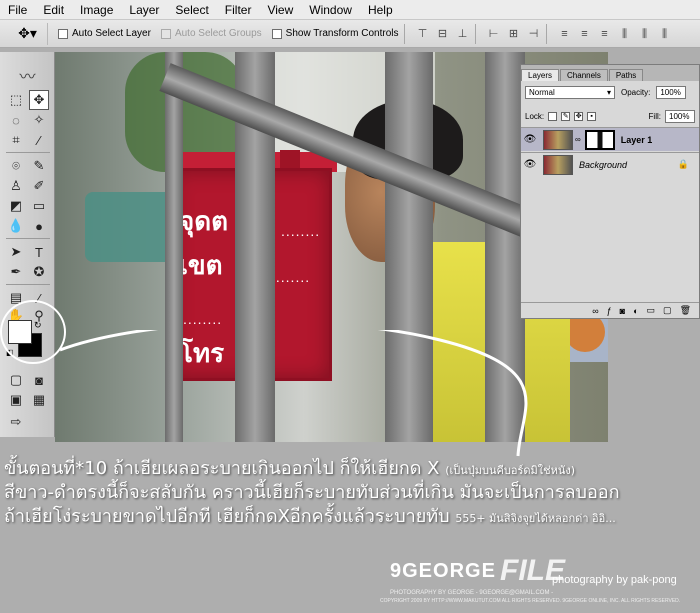  What do you see at coordinates (16, 166) in the screenshot?
I see `healing-brush-icon: ⌾` at bounding box center [16, 166].